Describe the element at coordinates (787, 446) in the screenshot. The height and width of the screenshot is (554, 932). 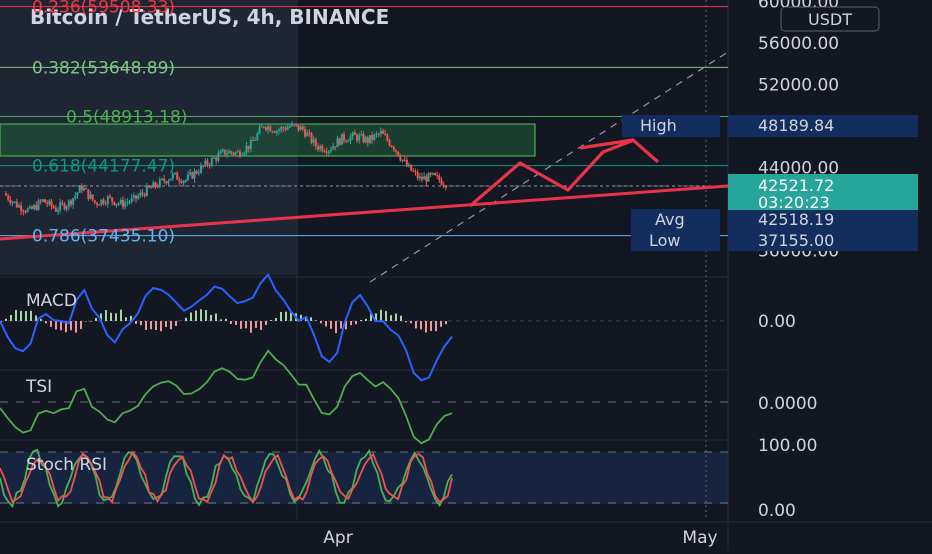
I see `stoch-axis-top: 100.00` at that location.